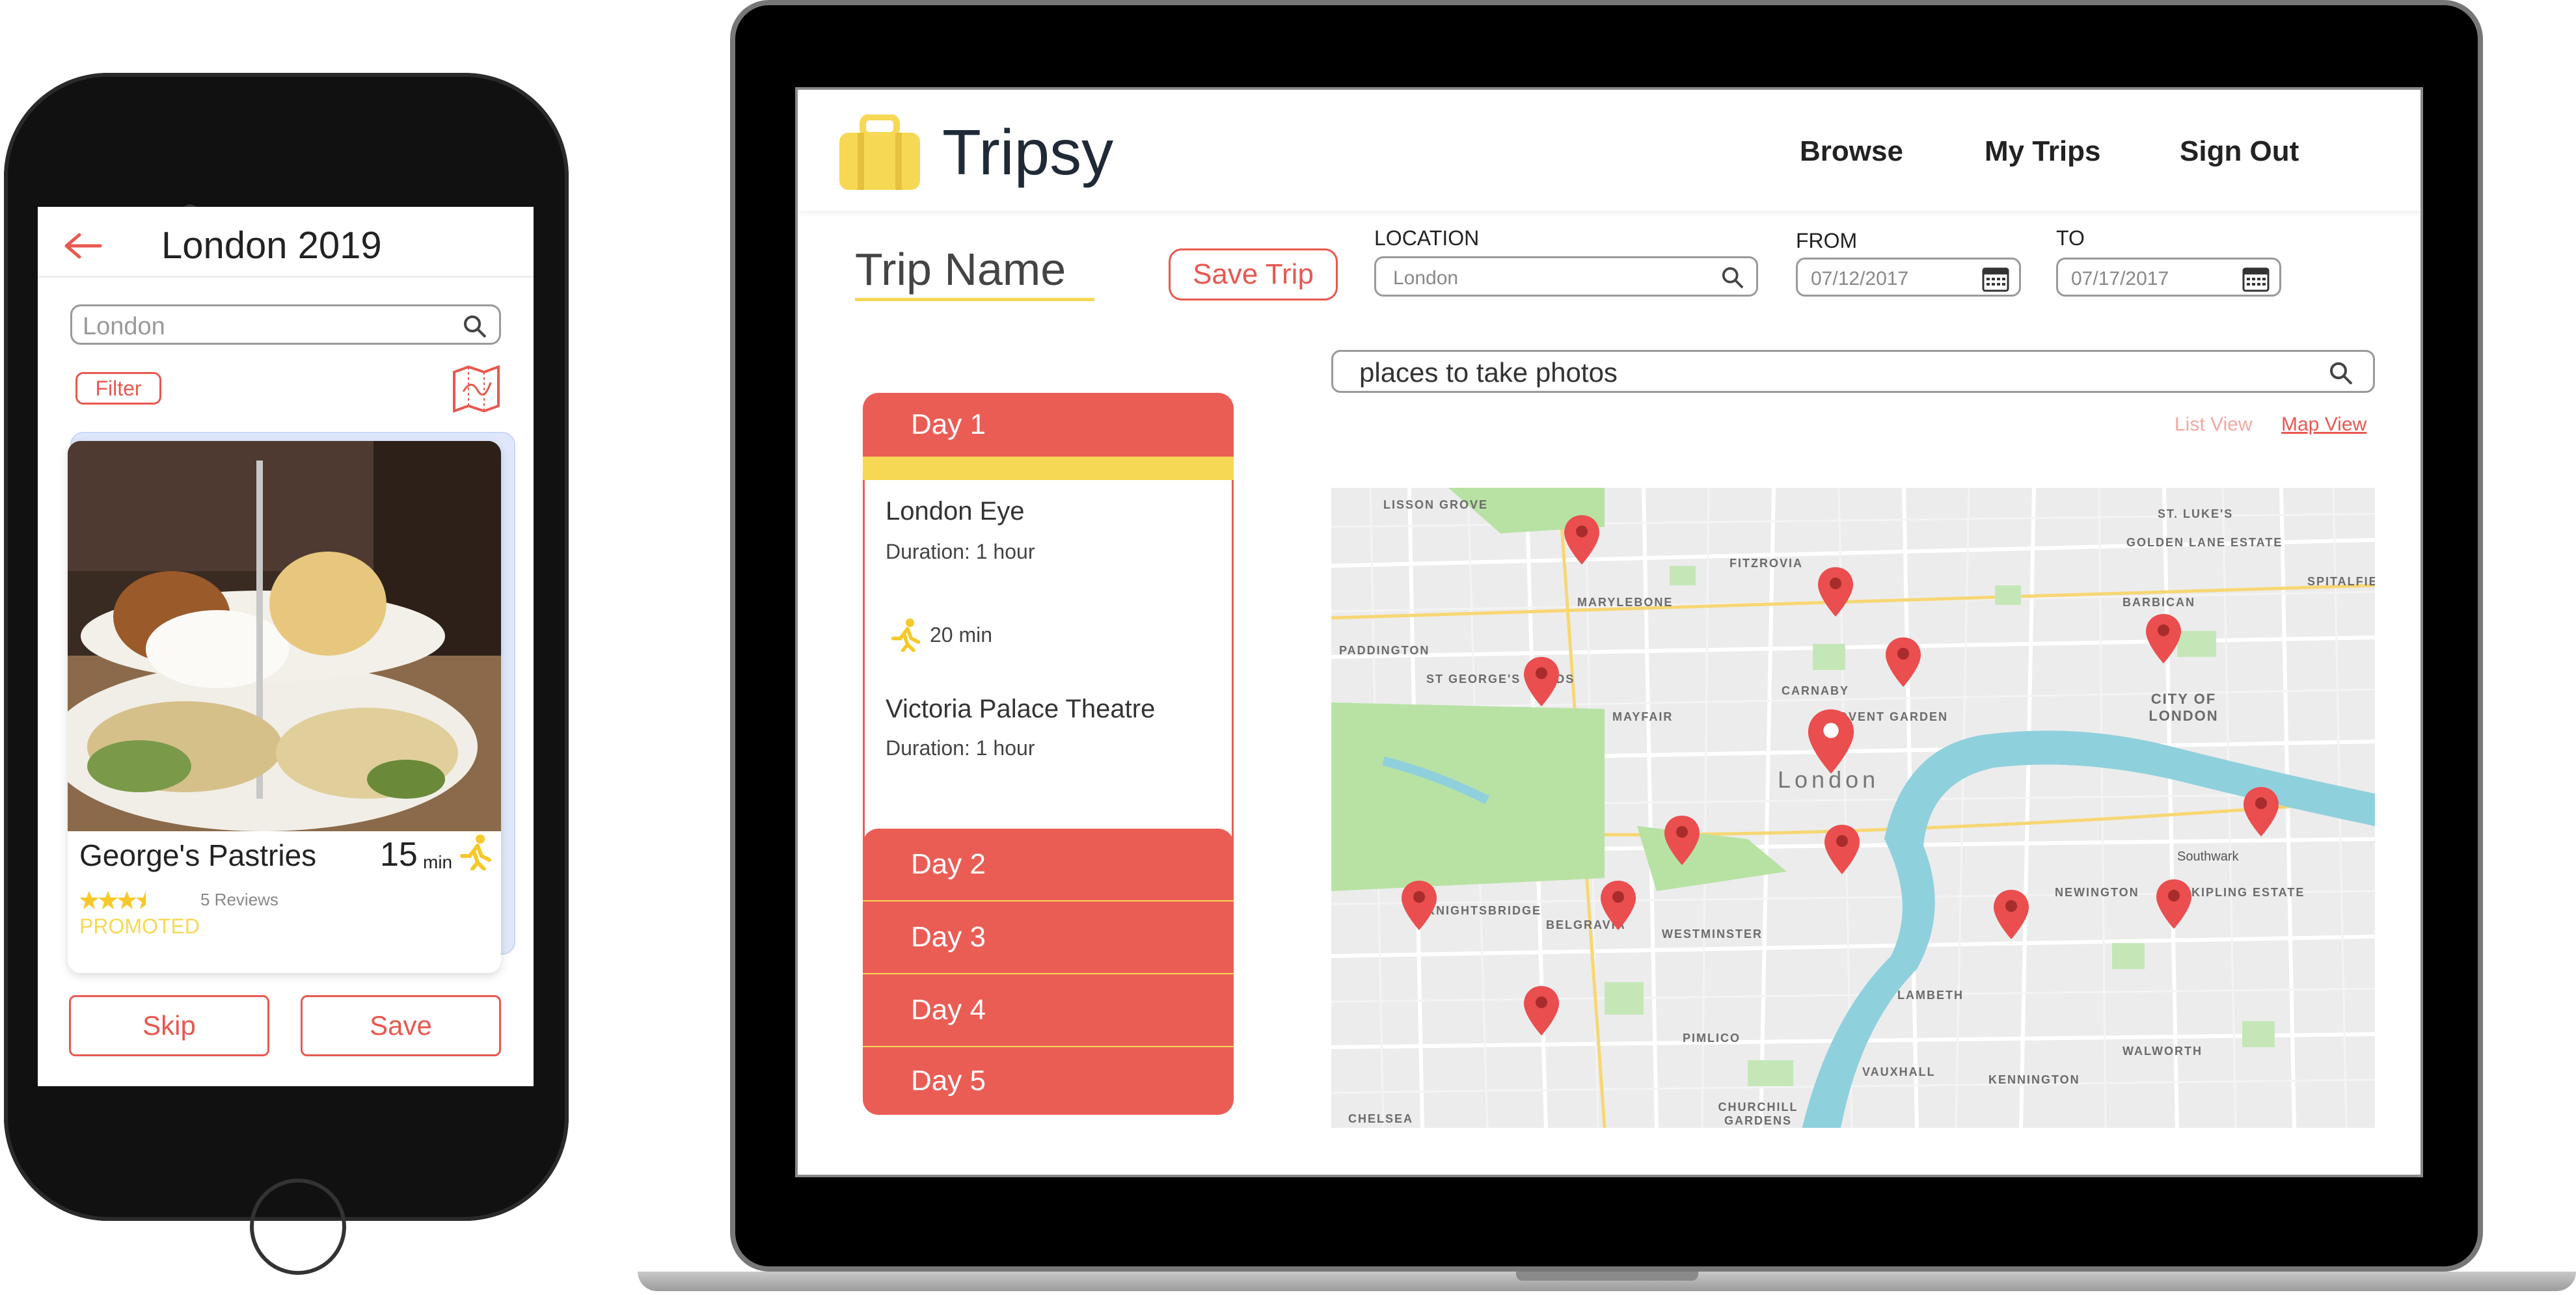 The image size is (2576, 1295). Describe the element at coordinates (1027, 152) in the screenshot. I see `brand-name: Tripsy` at that location.